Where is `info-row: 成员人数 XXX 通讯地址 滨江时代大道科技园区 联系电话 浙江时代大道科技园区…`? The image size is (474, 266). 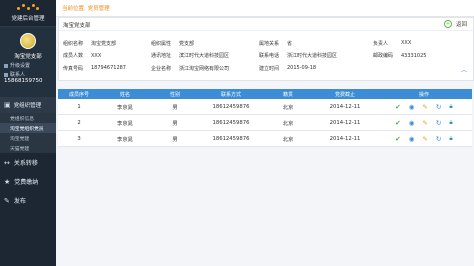 info-row: 成员人数 XXX 通讯地址 滨江时代大道科技园区 联系电话 浙江时代大道科技园区… is located at coordinates (252, 56).